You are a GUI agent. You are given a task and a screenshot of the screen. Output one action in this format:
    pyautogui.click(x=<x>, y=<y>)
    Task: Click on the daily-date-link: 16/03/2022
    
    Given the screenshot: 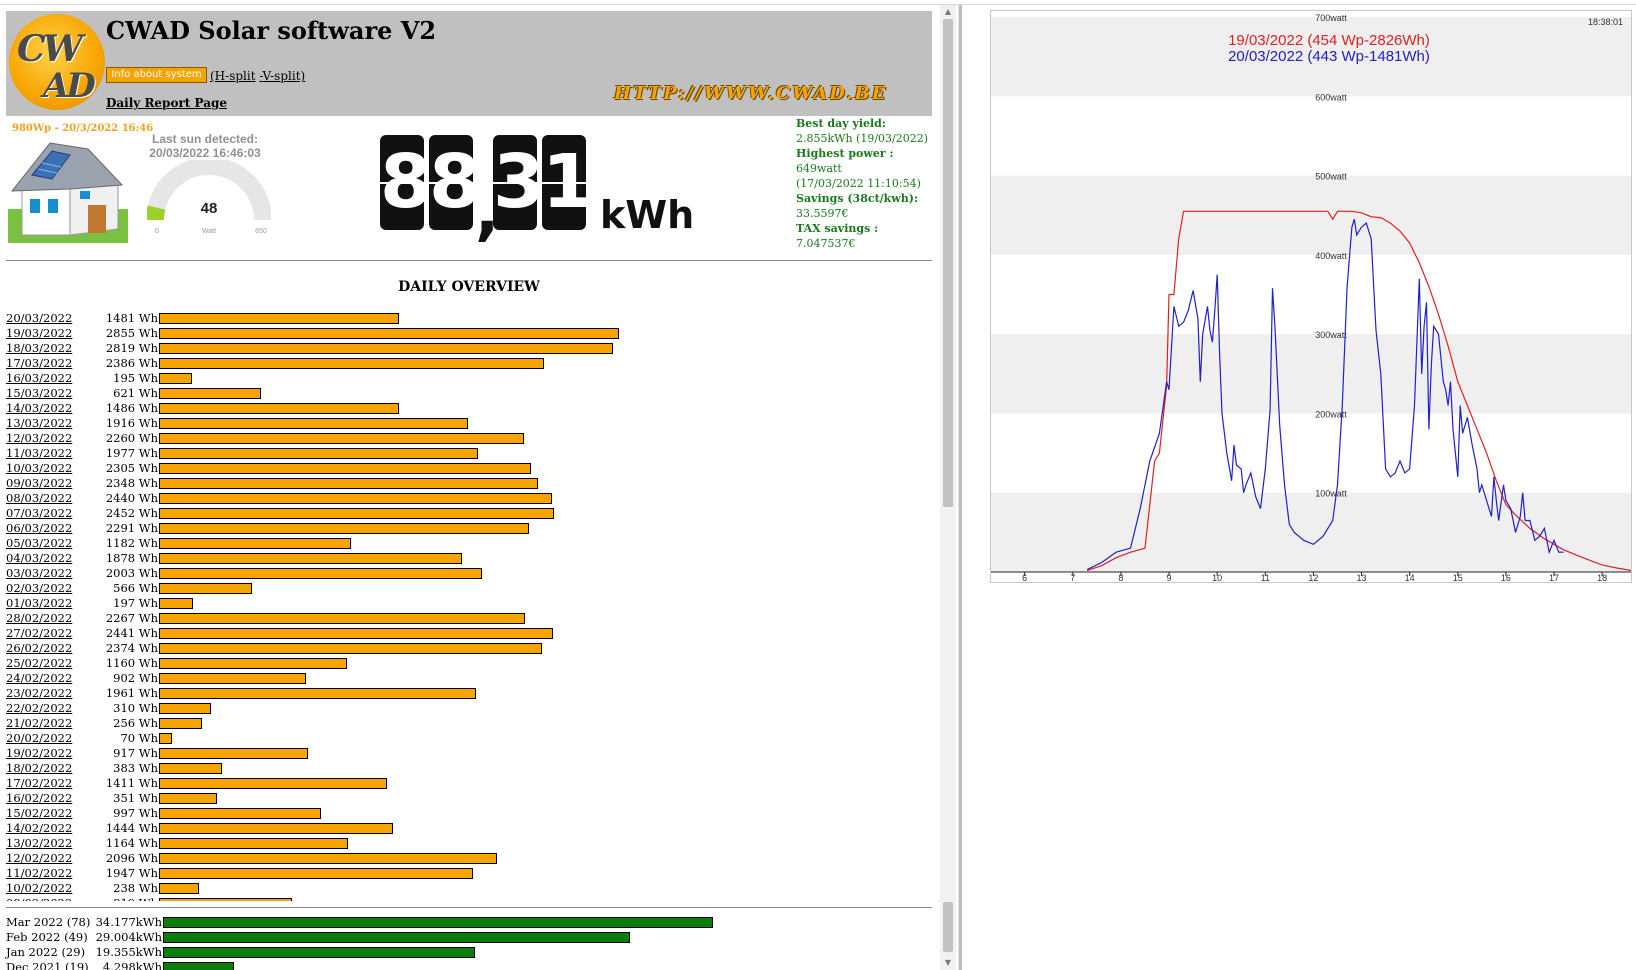 What is the action you would take?
    pyautogui.click(x=39, y=378)
    